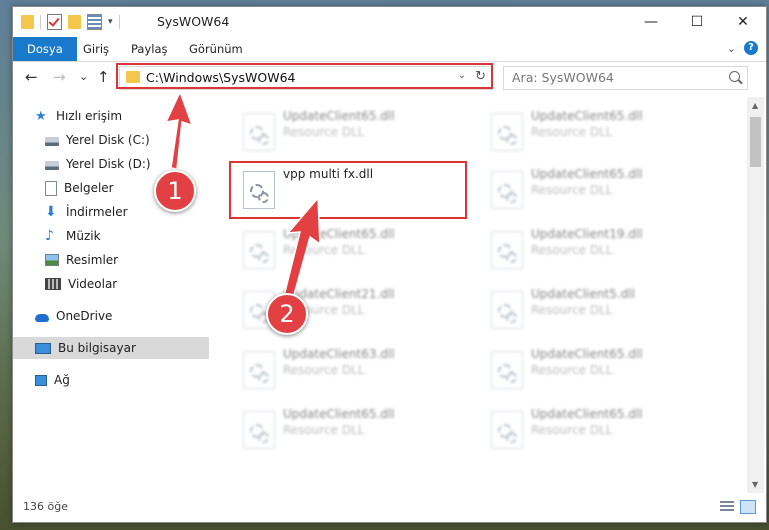  Describe the element at coordinates (43, 348) in the screenshot. I see `computer-icon` at that location.